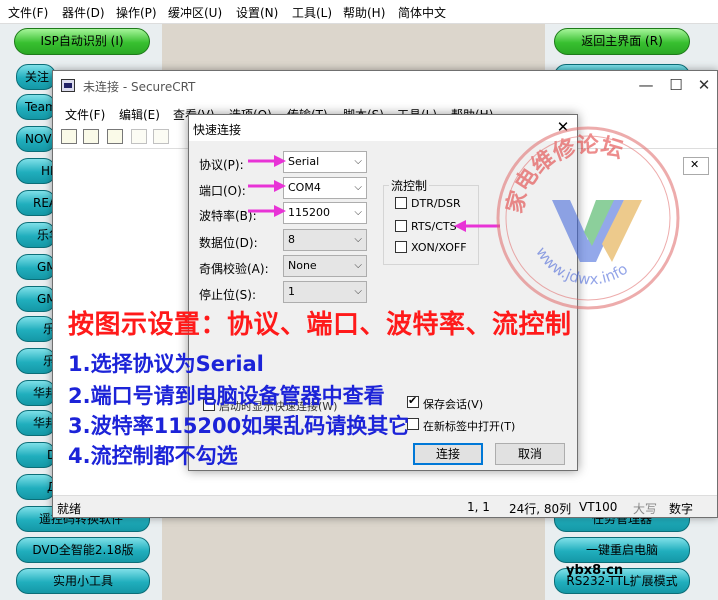 This screenshot has height=600, width=718. What do you see at coordinates (228, 295) in the screenshot?
I see `stopbits-label: 停止位(S):` at bounding box center [228, 295].